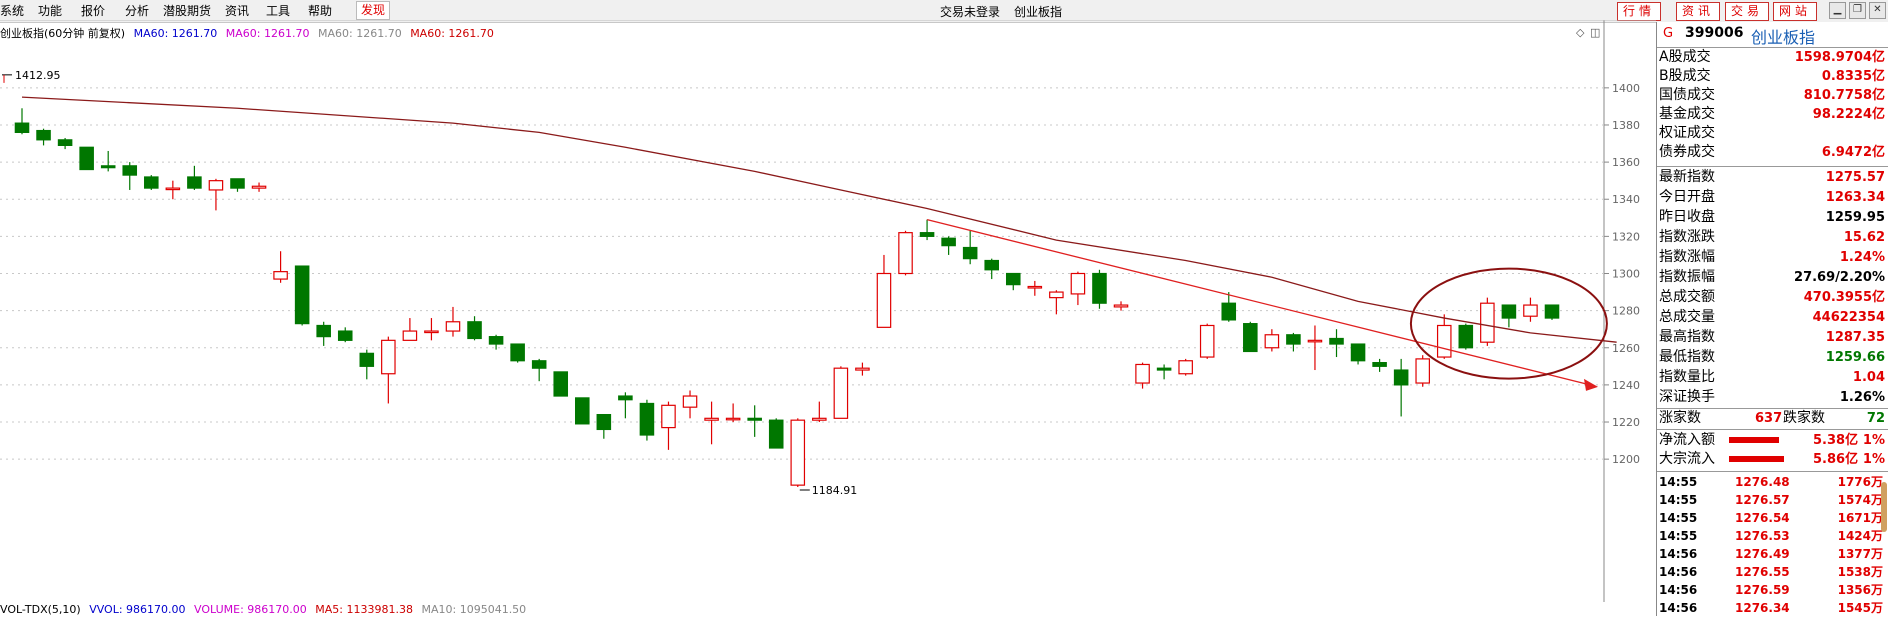  What do you see at coordinates (1772, 554) in the screenshot?
I see `tick-row: 14:56 1276.49 1377万` at bounding box center [1772, 554].